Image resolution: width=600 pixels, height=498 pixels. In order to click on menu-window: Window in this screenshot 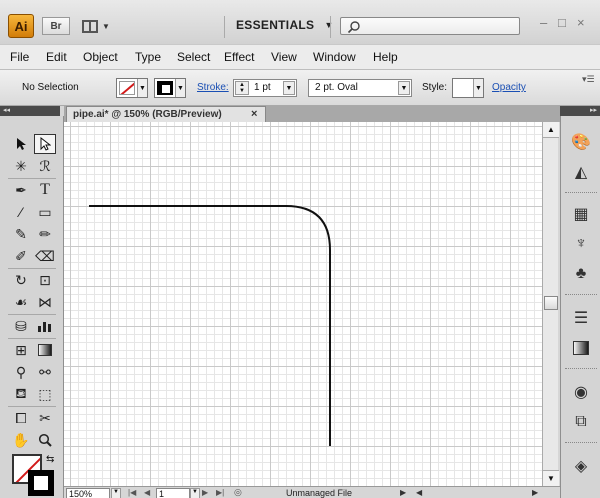, I will do `click(334, 57)`.